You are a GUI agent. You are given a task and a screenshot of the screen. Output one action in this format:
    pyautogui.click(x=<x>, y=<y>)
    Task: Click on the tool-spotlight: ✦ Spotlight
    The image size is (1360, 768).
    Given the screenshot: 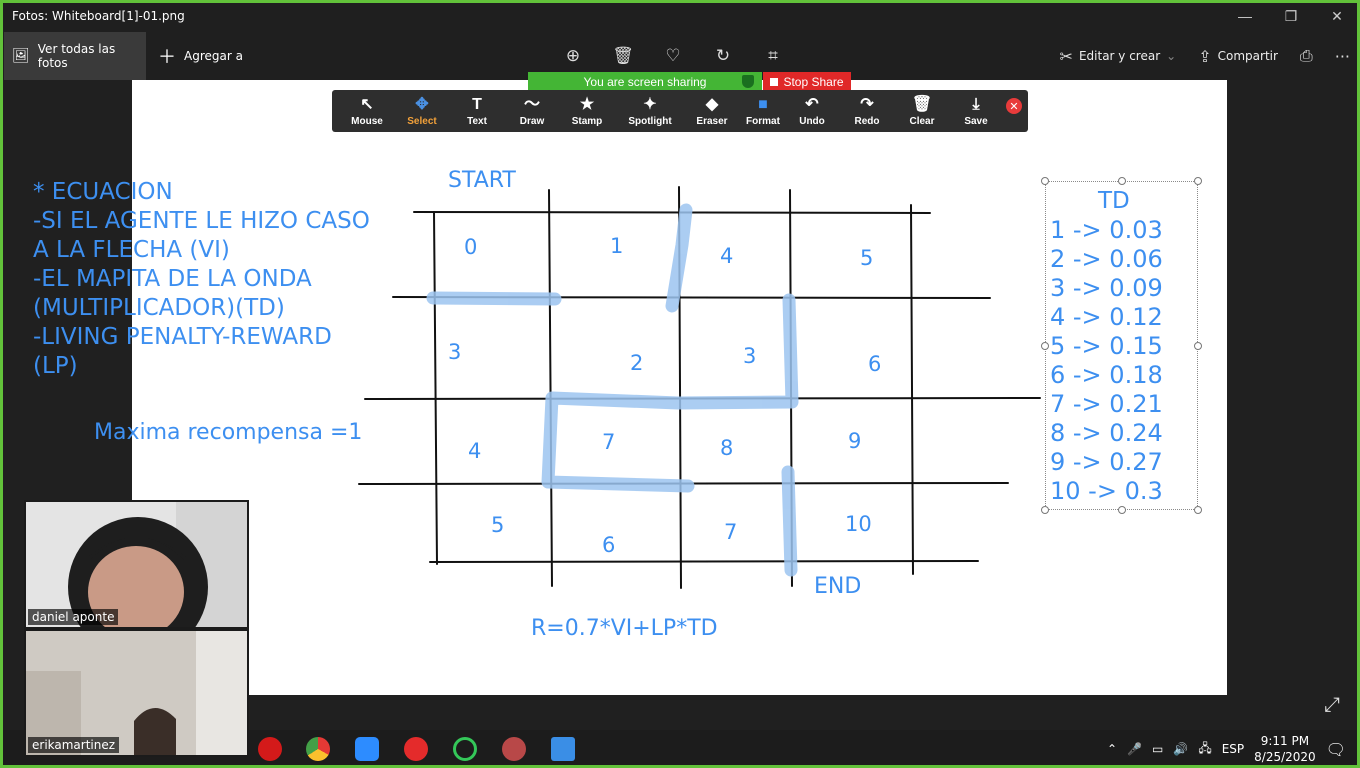 What is the action you would take?
    pyautogui.click(x=650, y=111)
    